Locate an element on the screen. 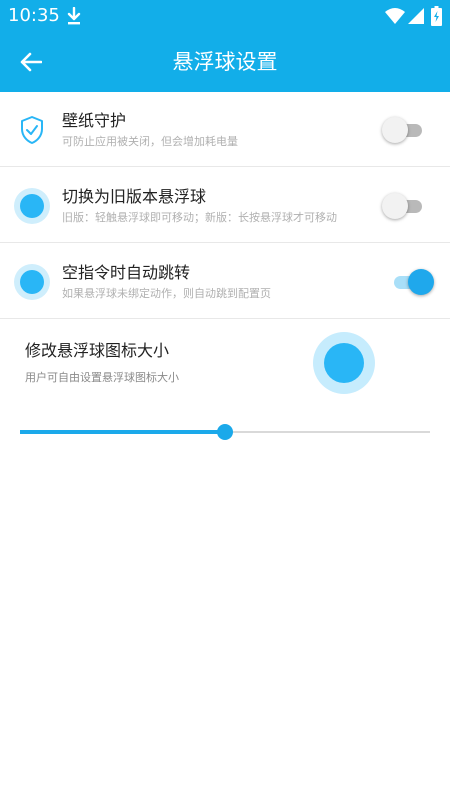  battery-icon is located at coordinates (436, 16).